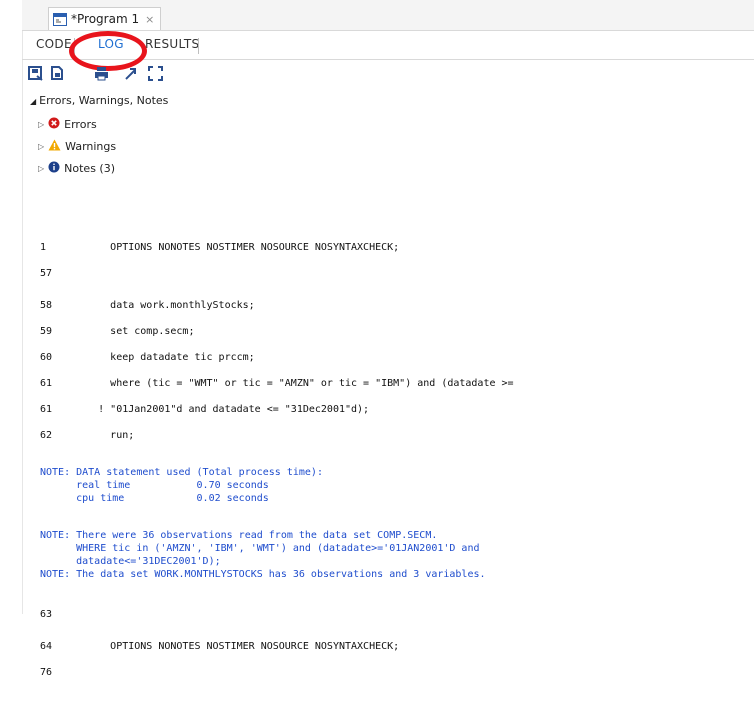  I want to click on tree-item-label: Errors, so click(80, 124).